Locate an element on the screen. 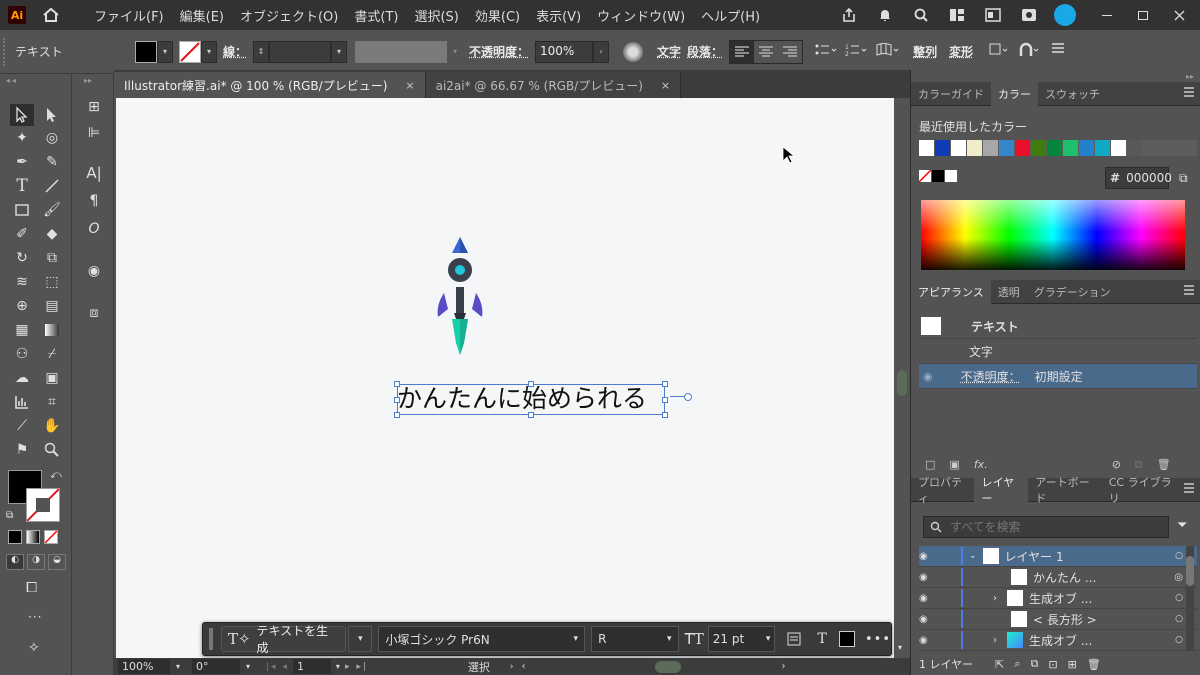 The width and height of the screenshot is (1200, 675). layers-scrollbar is located at coordinates (1190, 598).